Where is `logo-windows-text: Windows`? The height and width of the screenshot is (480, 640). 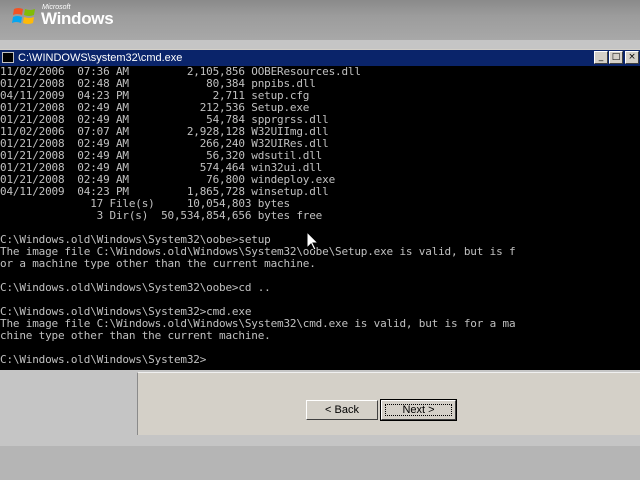
logo-windows-text: Windows is located at coordinates (77, 18).